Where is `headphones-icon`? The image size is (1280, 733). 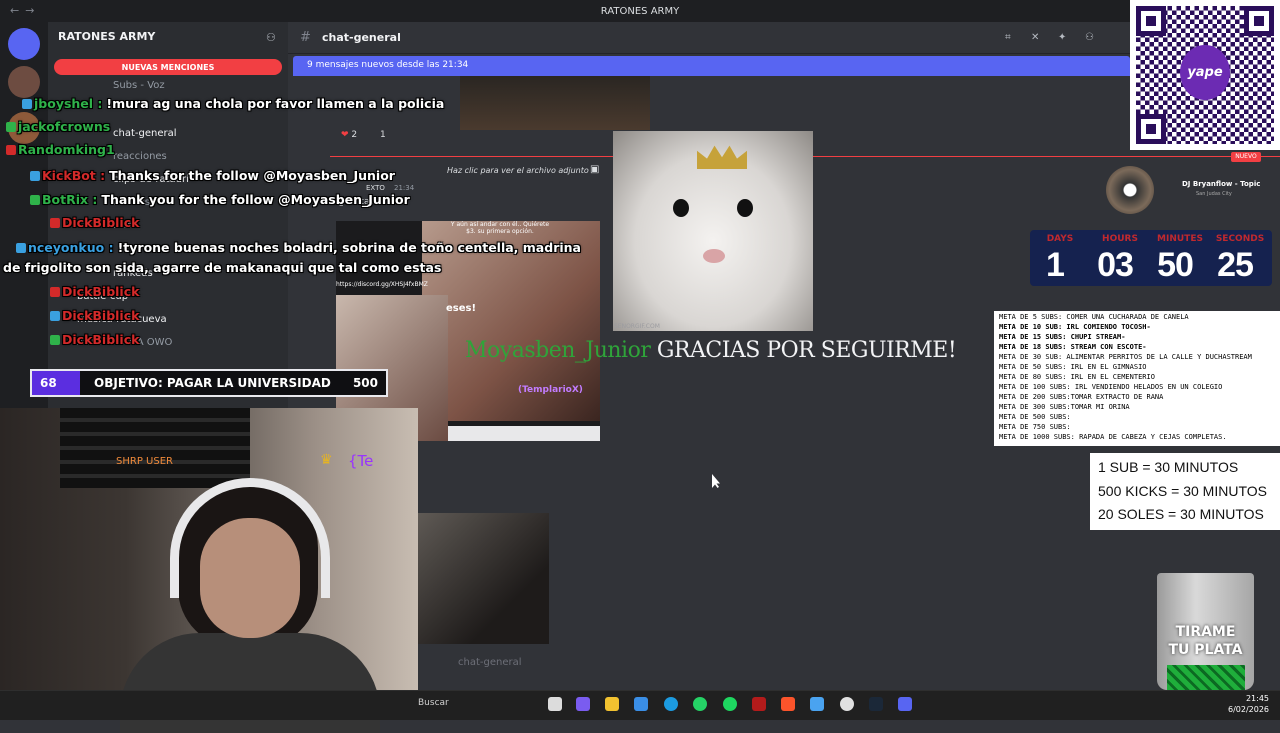 headphones-icon is located at coordinates (250, 538).